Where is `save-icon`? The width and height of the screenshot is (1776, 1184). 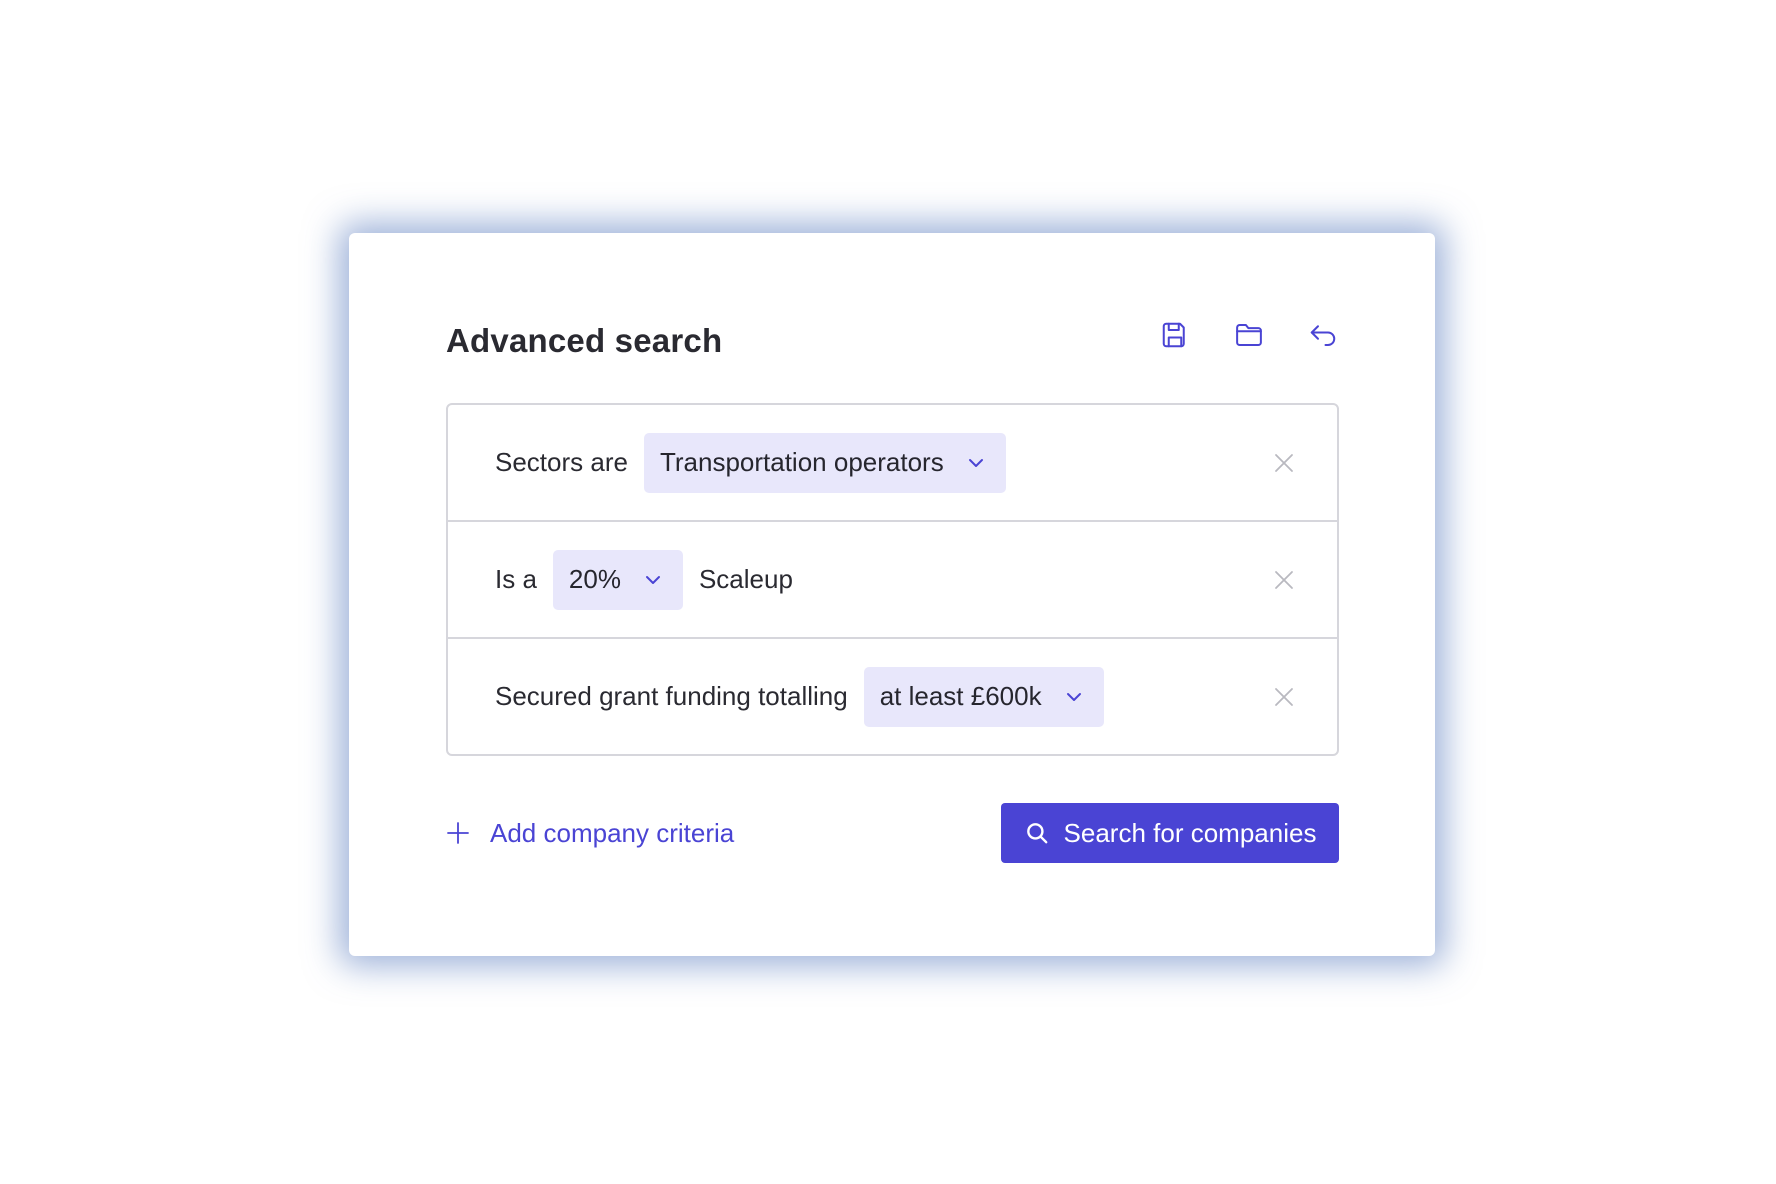 save-icon is located at coordinates (1173, 335).